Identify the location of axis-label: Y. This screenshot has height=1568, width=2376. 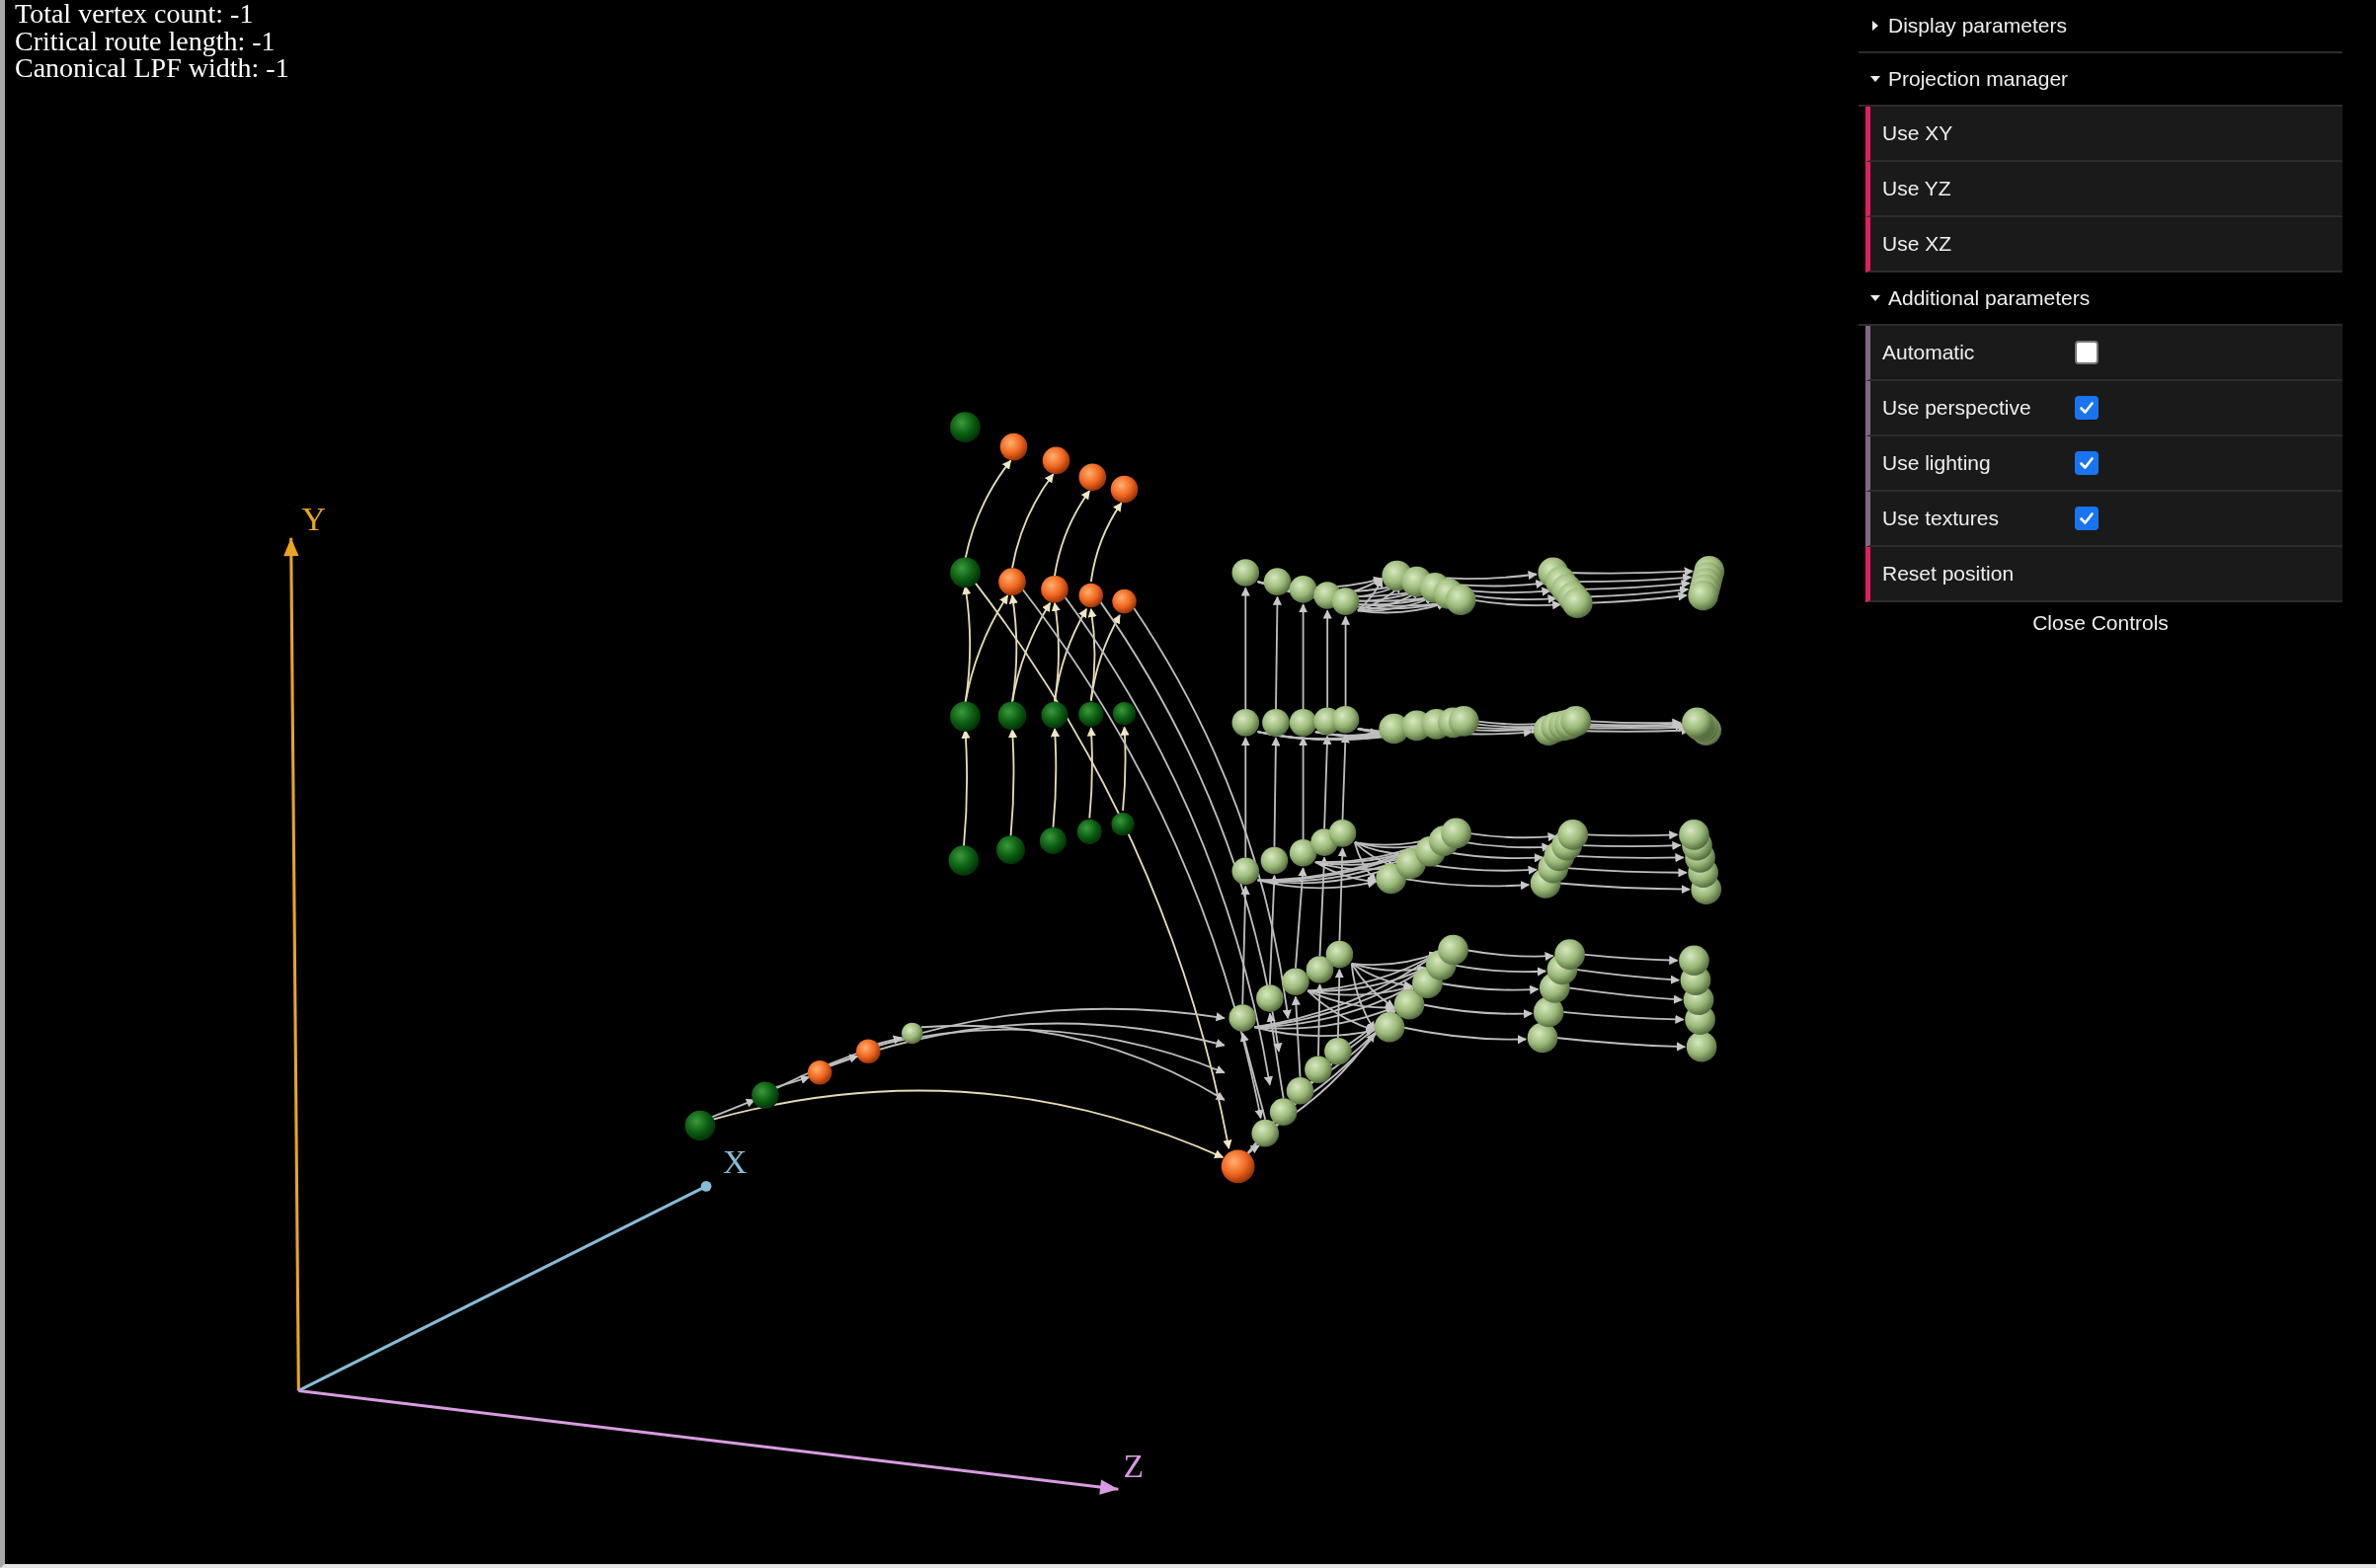
(313, 519).